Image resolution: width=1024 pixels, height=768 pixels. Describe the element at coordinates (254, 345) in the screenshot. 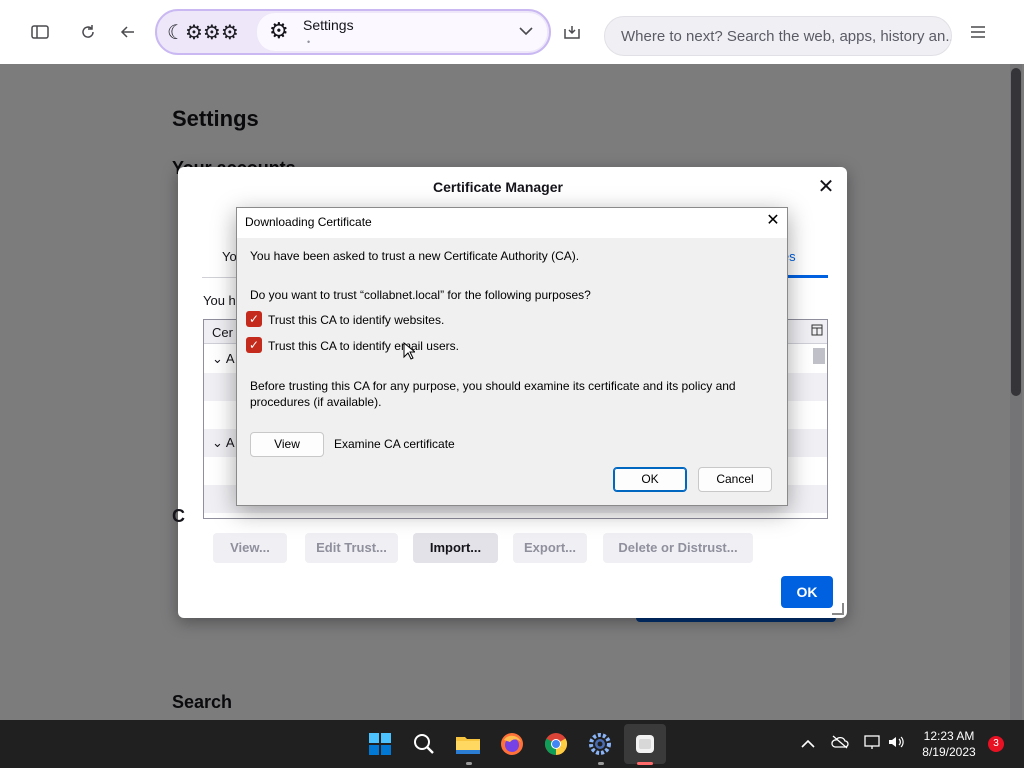

I see `trust-email-checkbox: ✓` at that location.